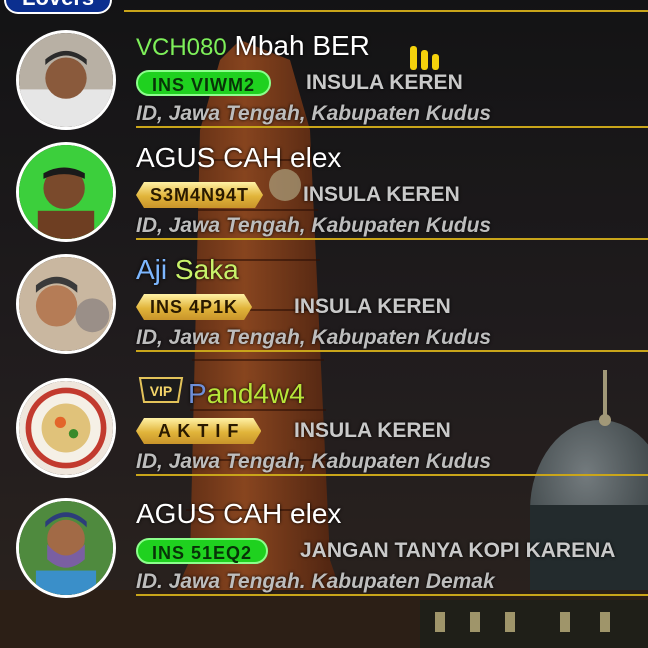 This screenshot has width=648, height=648. Describe the element at coordinates (458, 550) in the screenshot. I see `user-tagline: JANGAN TANYA KOPI KARENA` at that location.